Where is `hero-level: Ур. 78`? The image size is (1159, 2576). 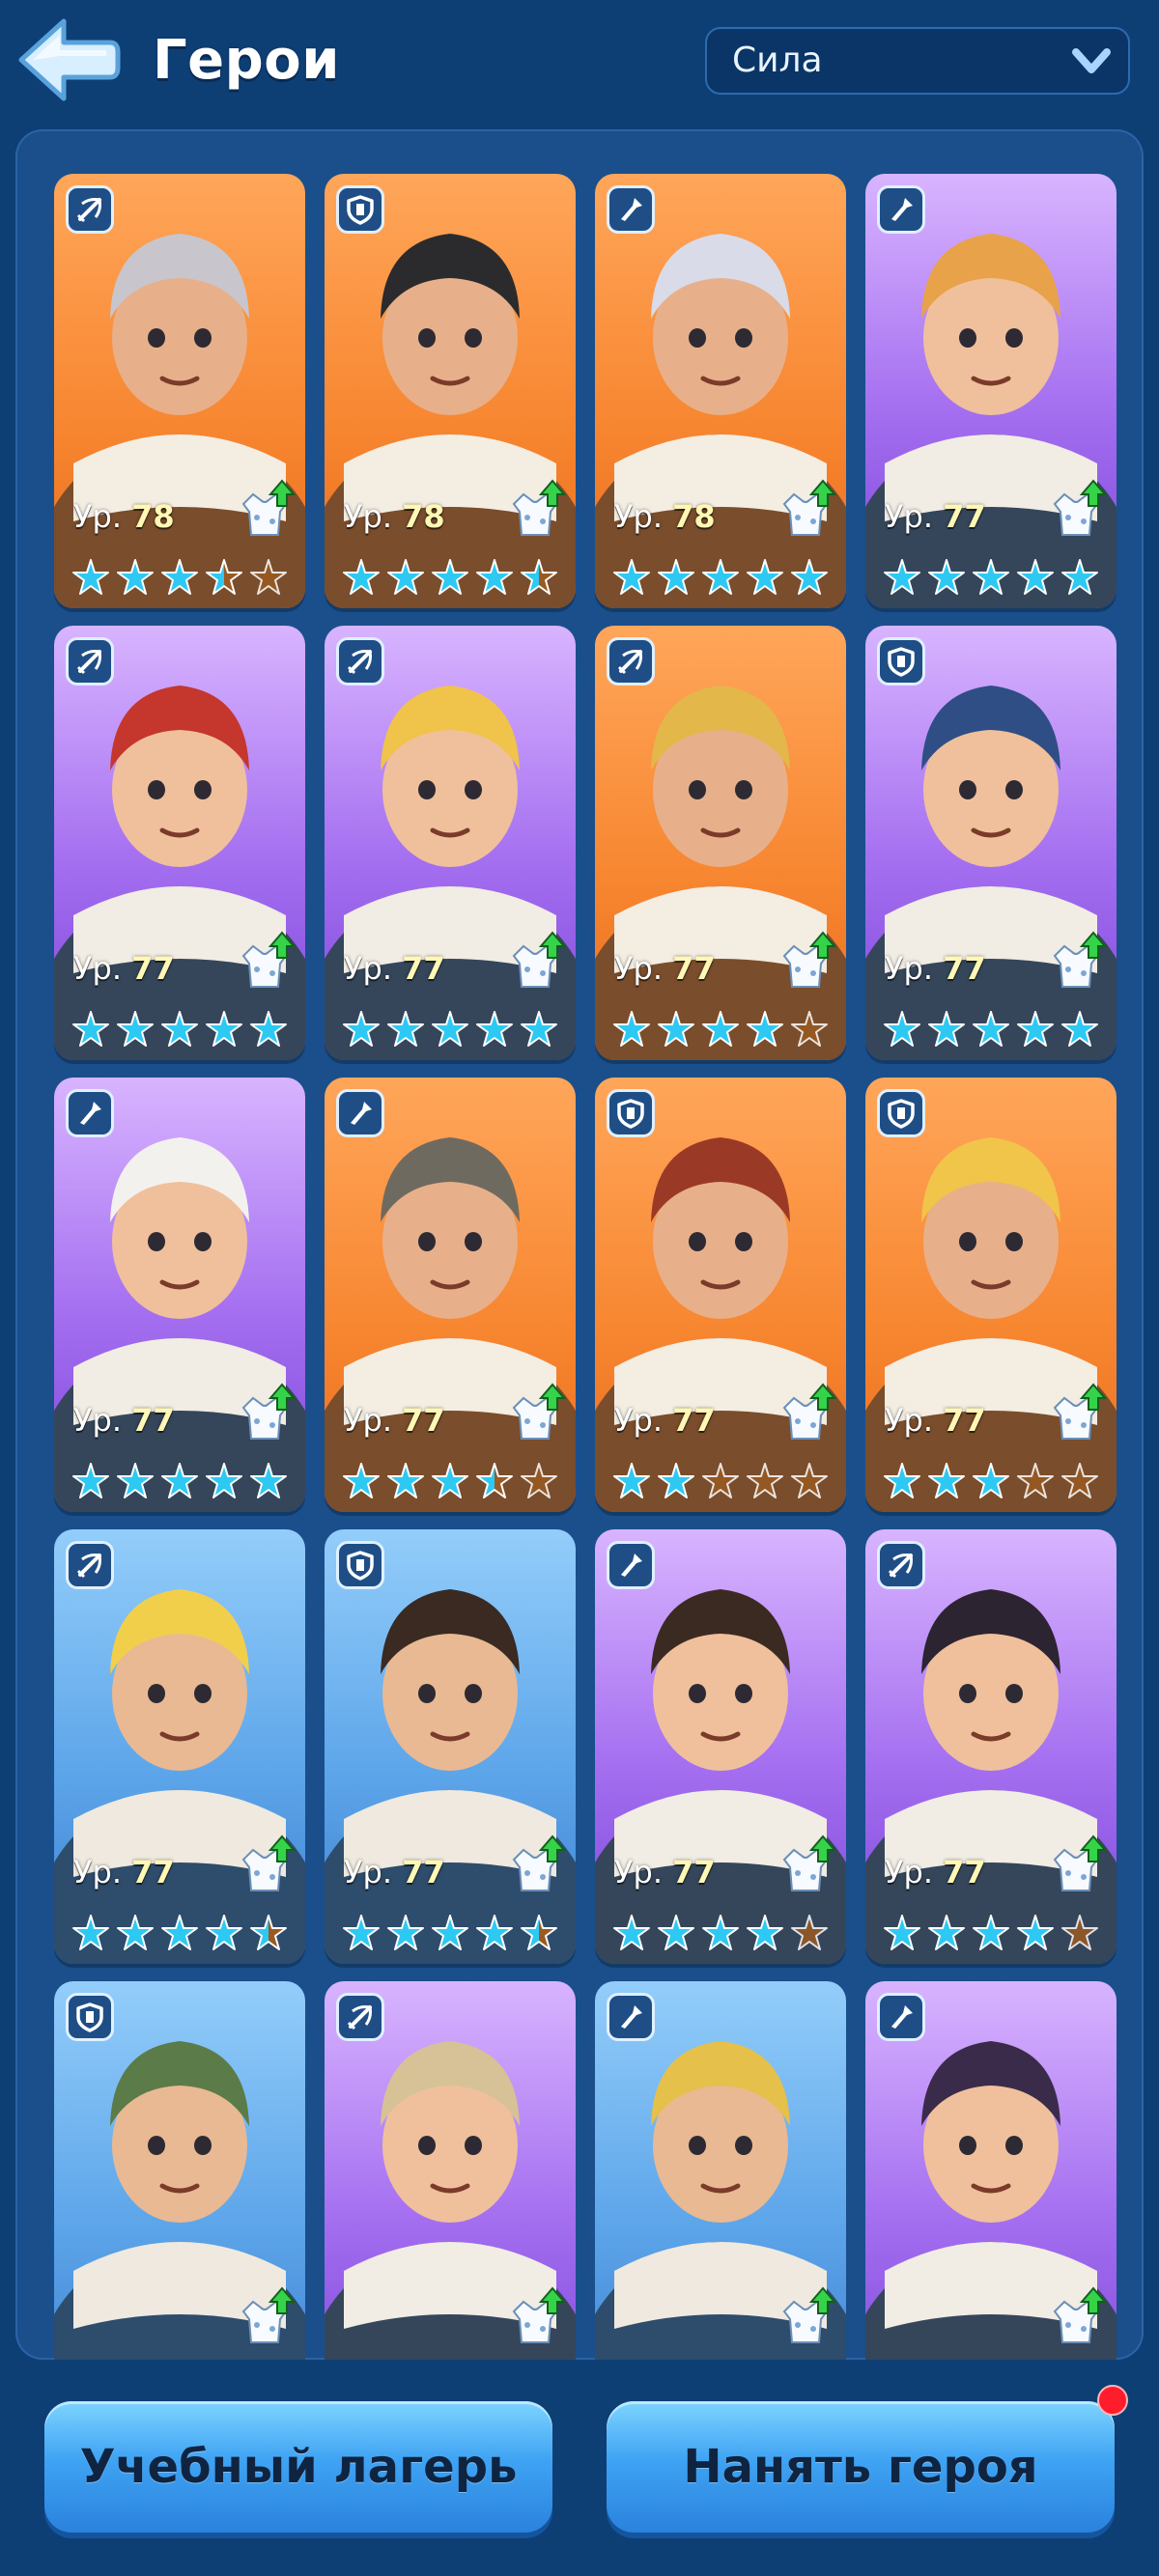
hero-level: Ур. 78 is located at coordinates (395, 517).